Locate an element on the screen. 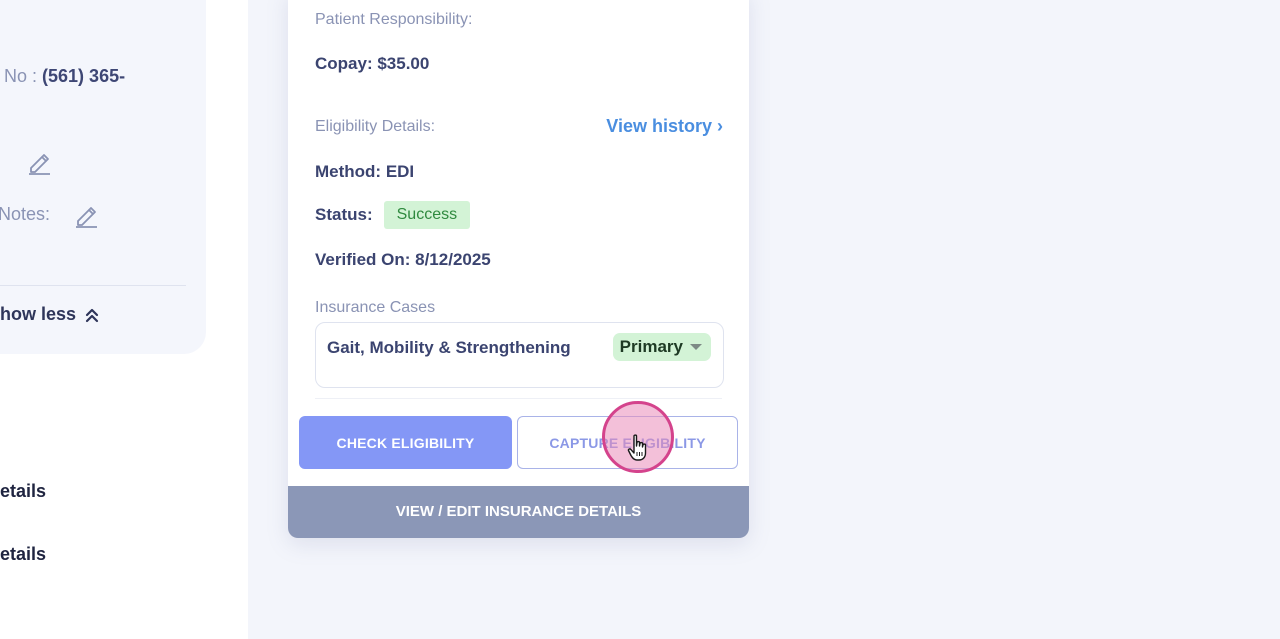  details-link-2: etails is located at coordinates (23, 554).